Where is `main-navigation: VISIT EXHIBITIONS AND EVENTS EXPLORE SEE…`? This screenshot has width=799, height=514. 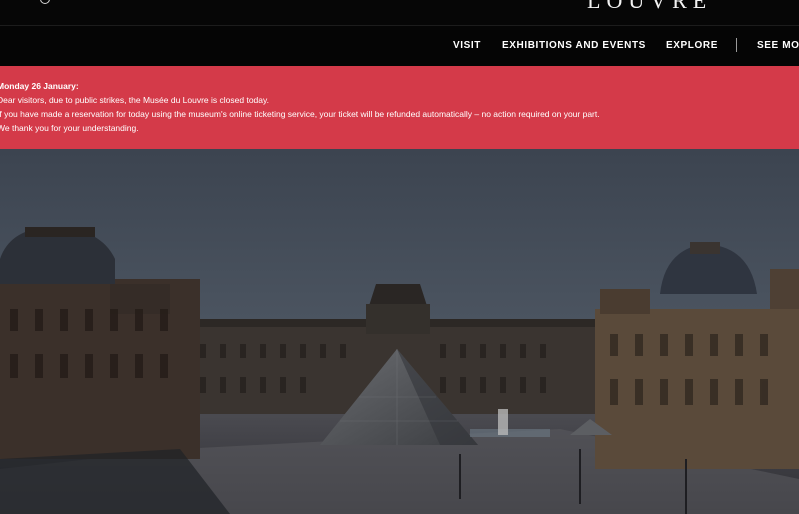
main-navigation: VISIT EXHIBITIONS AND EVENTS EXPLORE SEE… is located at coordinates (399, 46).